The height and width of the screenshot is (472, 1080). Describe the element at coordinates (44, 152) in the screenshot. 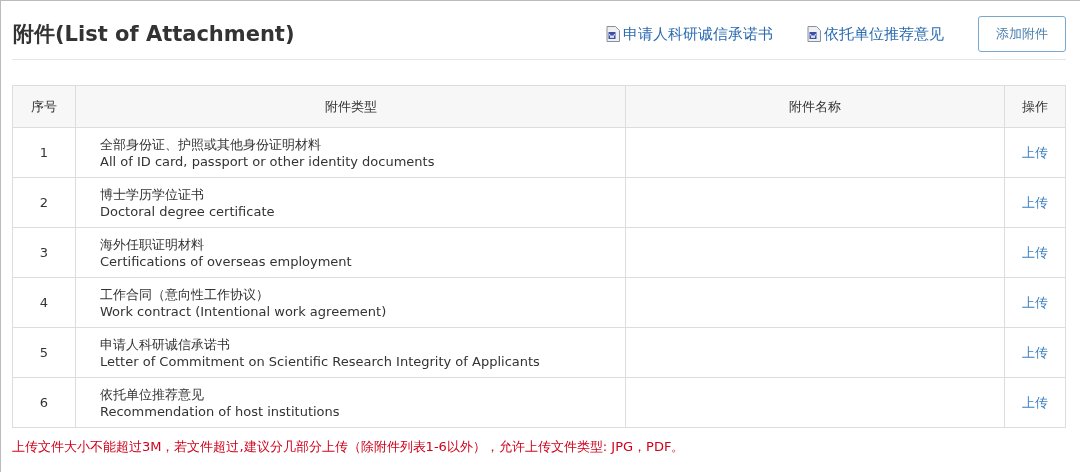

I see `table-cell: 1` at that location.